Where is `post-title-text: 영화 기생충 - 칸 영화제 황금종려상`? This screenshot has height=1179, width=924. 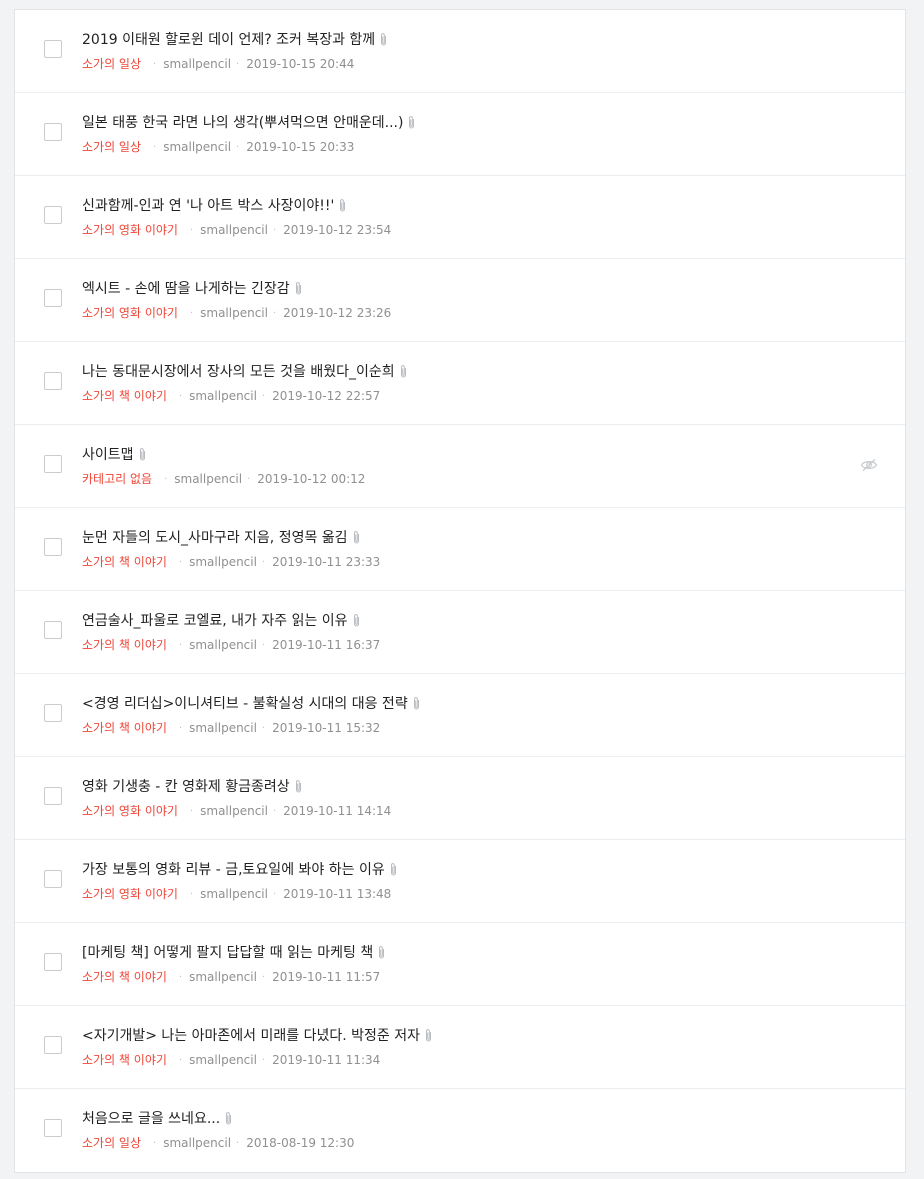 post-title-text: 영화 기생충 - 칸 영화제 황금종려상 is located at coordinates (186, 787).